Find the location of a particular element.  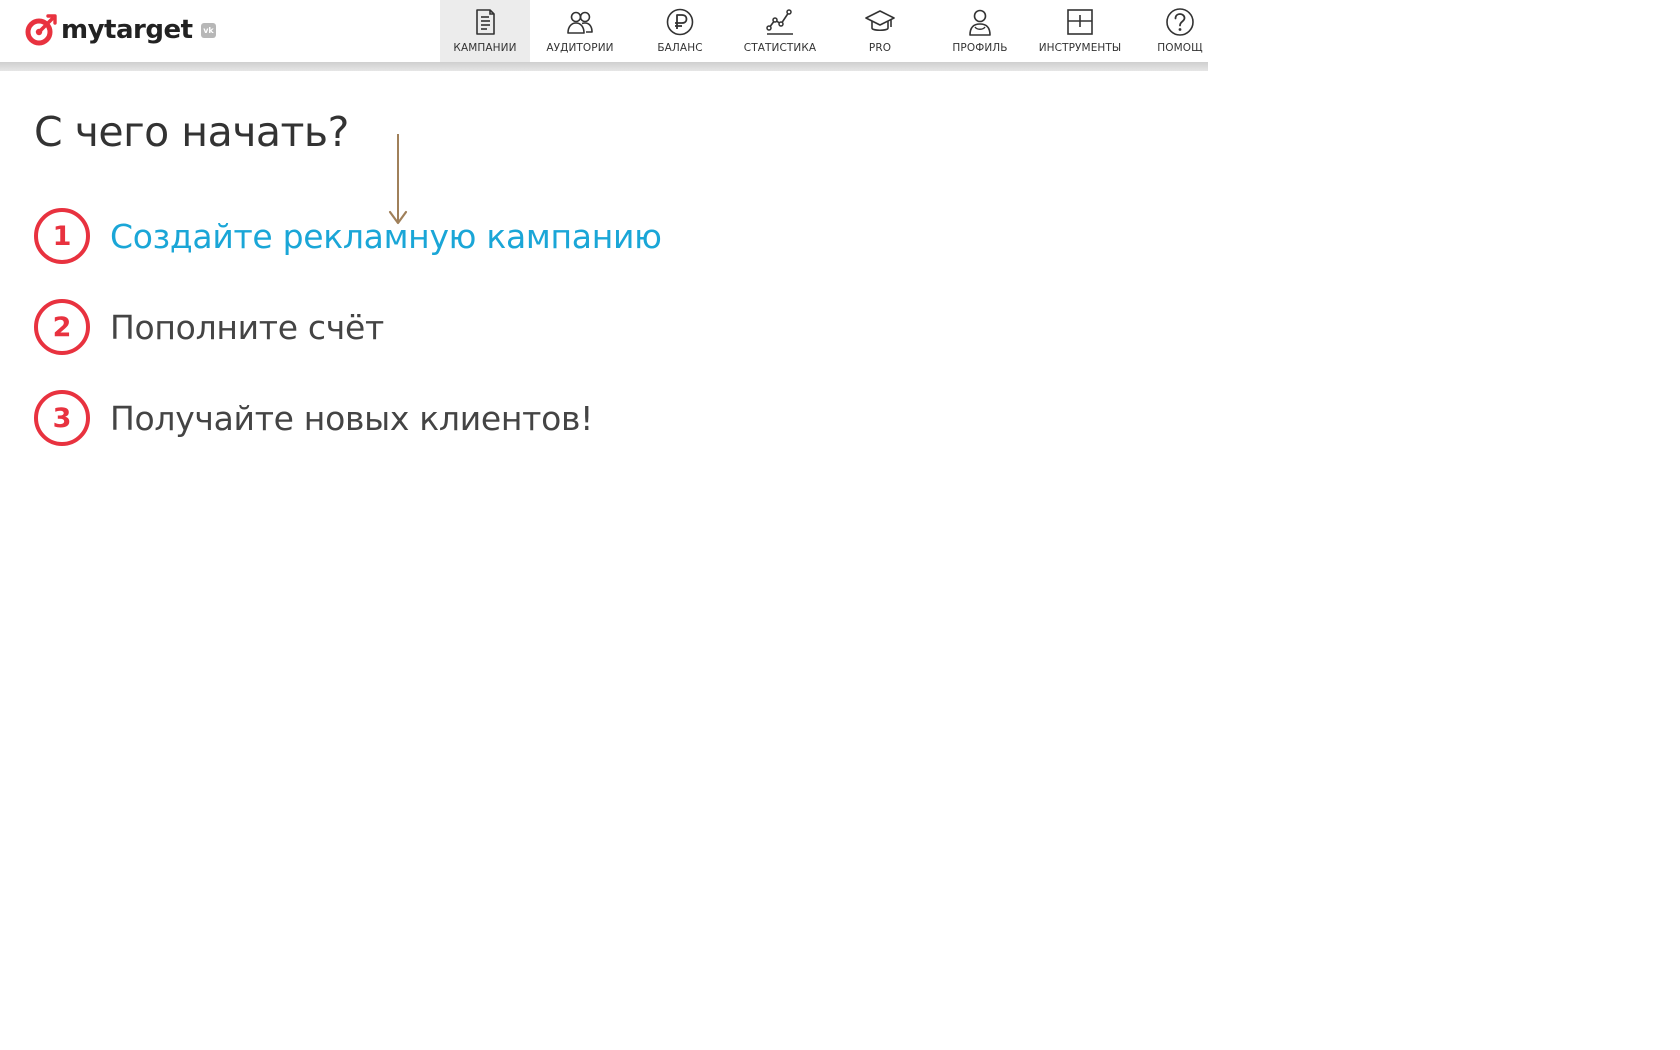

mytarget-logo: mytarget is located at coordinates (108, 30).